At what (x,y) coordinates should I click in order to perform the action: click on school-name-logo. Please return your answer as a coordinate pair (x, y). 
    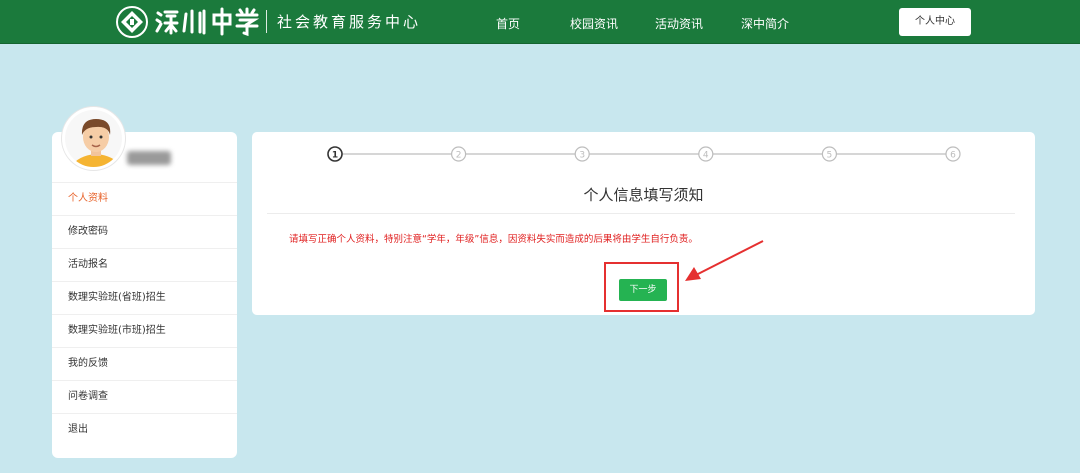
    Looking at the image, I should click on (207, 21).